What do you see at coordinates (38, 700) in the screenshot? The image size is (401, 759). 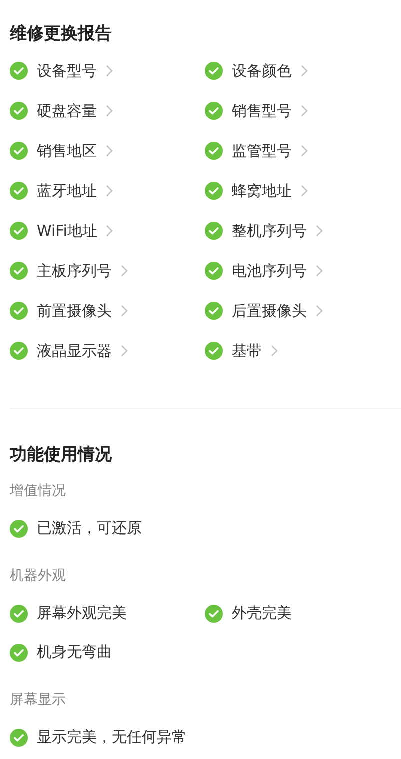 I see `group-title: 屏幕显示` at bounding box center [38, 700].